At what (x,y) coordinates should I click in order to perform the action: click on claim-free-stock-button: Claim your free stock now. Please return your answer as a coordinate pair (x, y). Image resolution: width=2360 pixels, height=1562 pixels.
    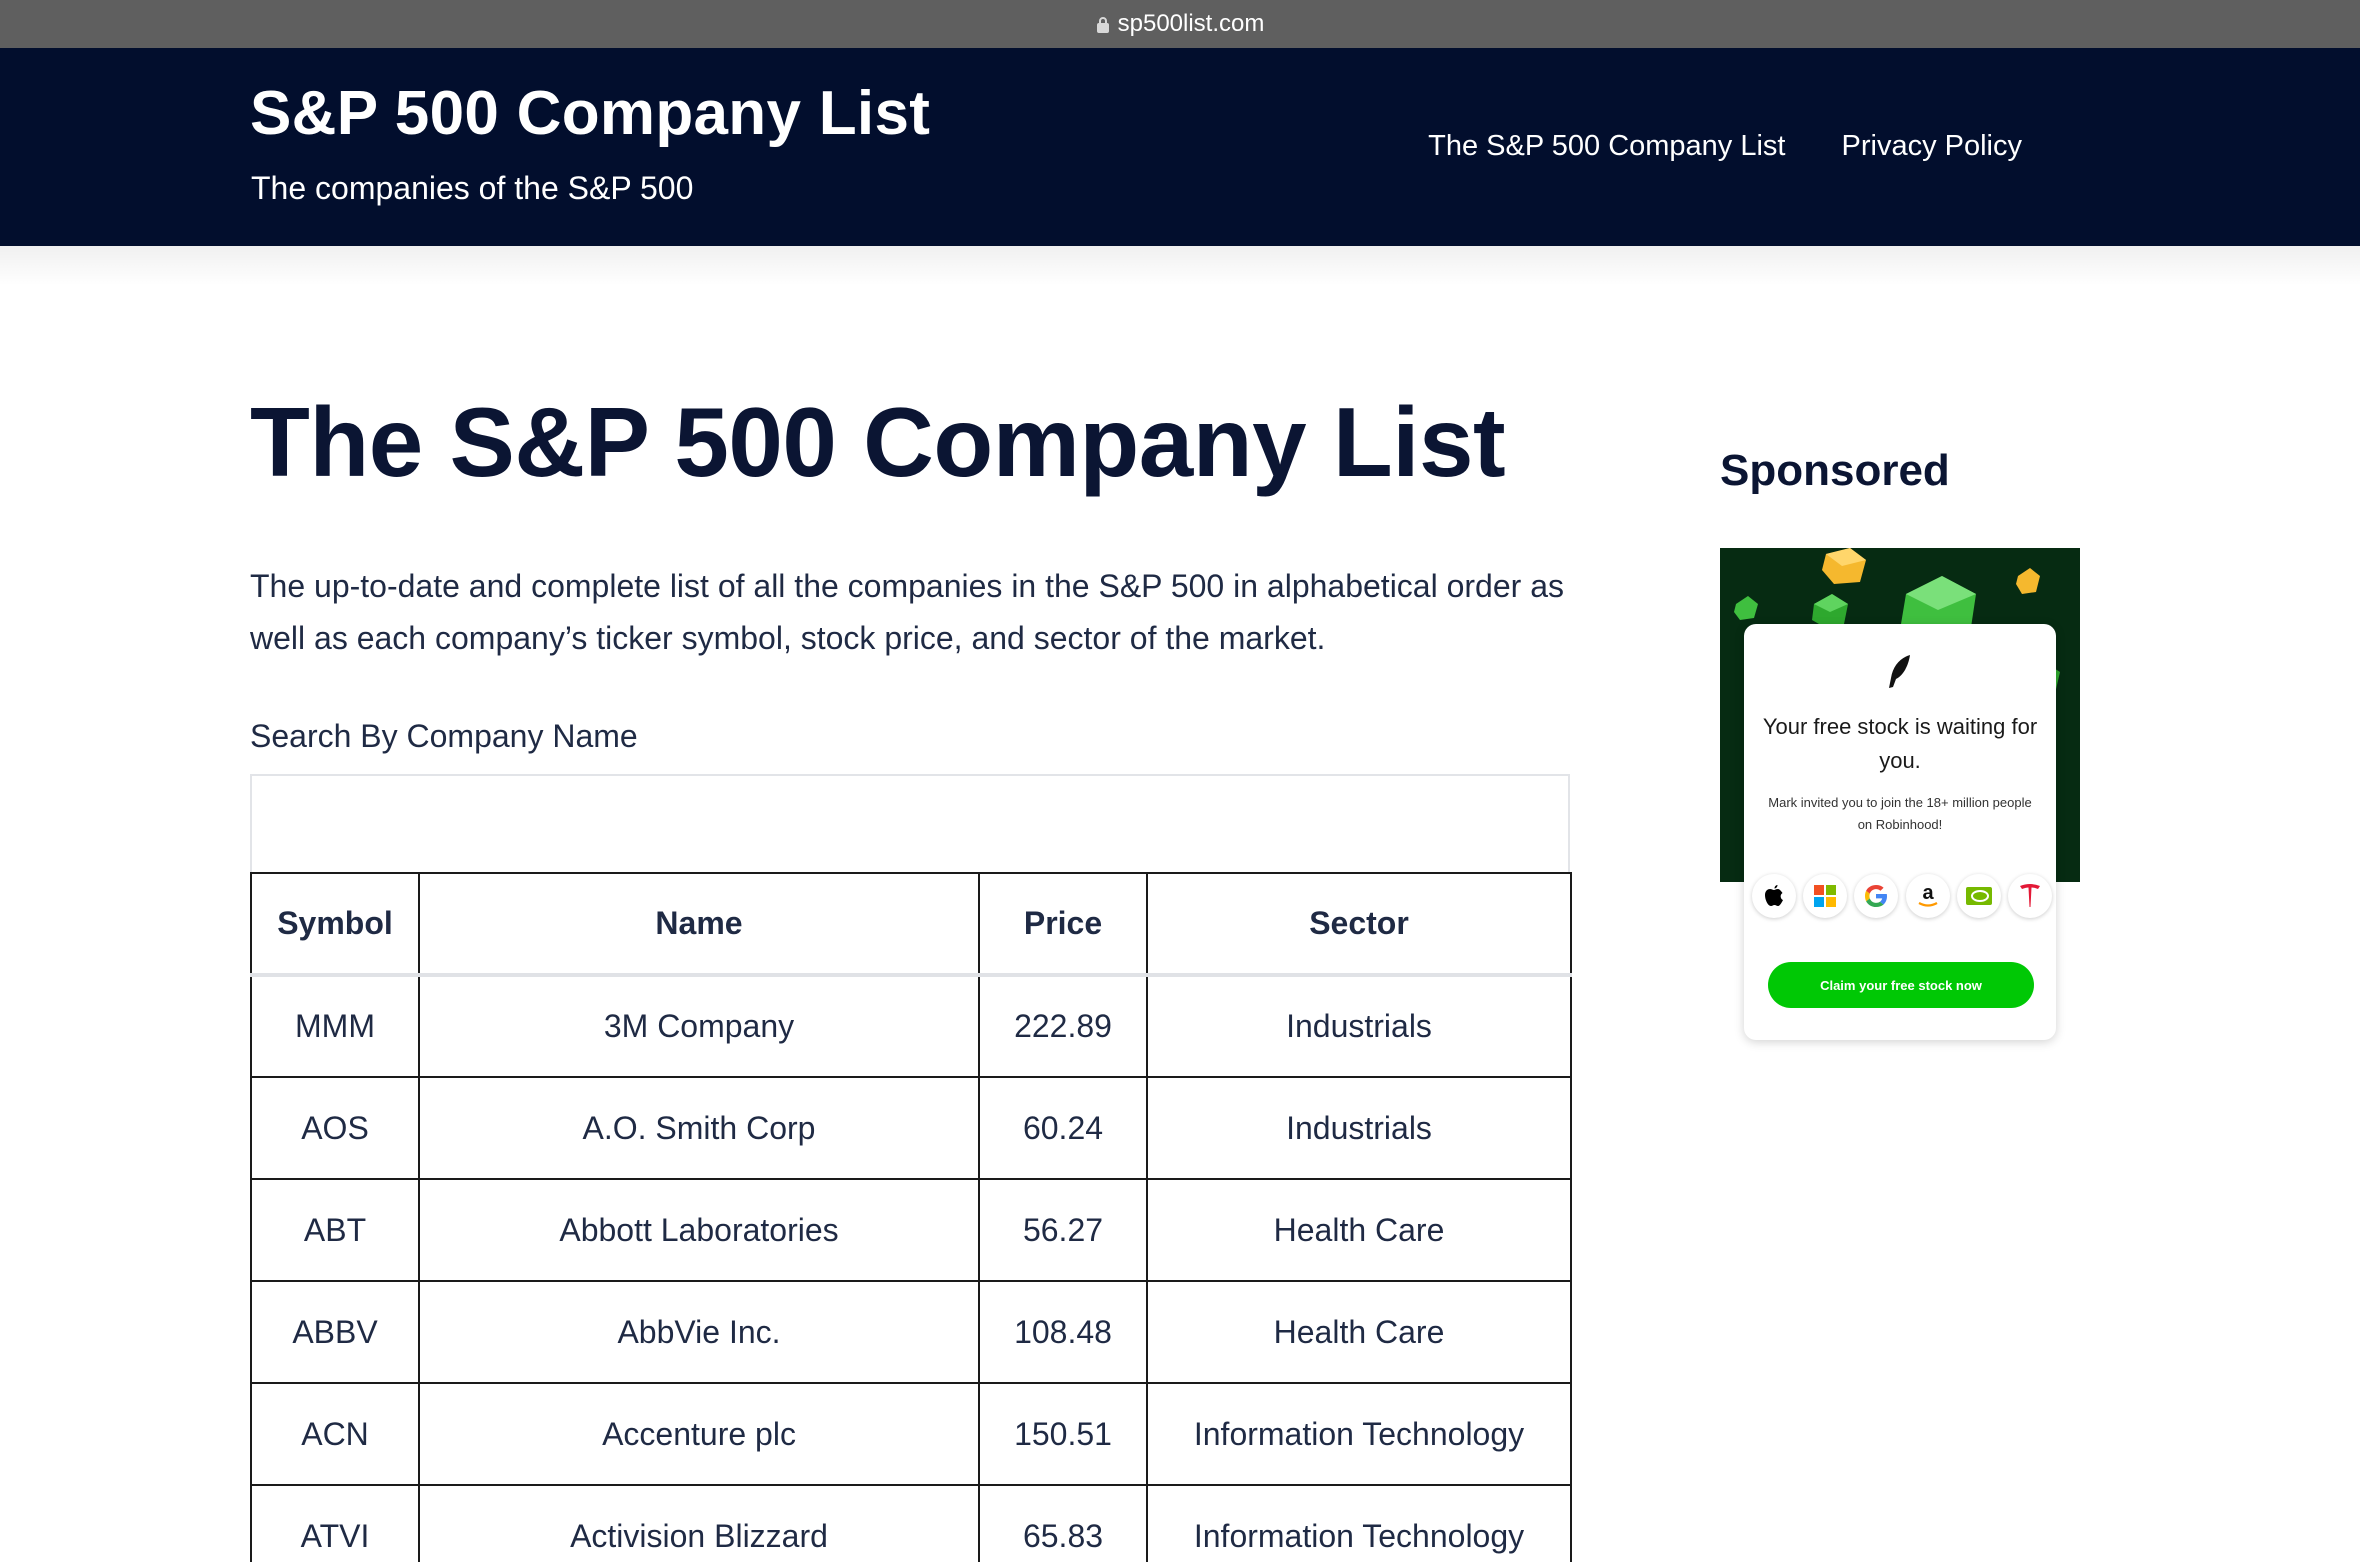
    Looking at the image, I should click on (1901, 985).